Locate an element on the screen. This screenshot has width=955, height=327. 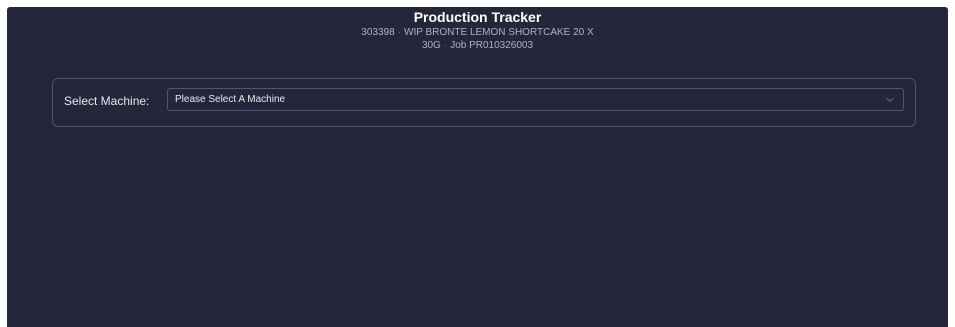
product-size: 30G is located at coordinates (431, 45).